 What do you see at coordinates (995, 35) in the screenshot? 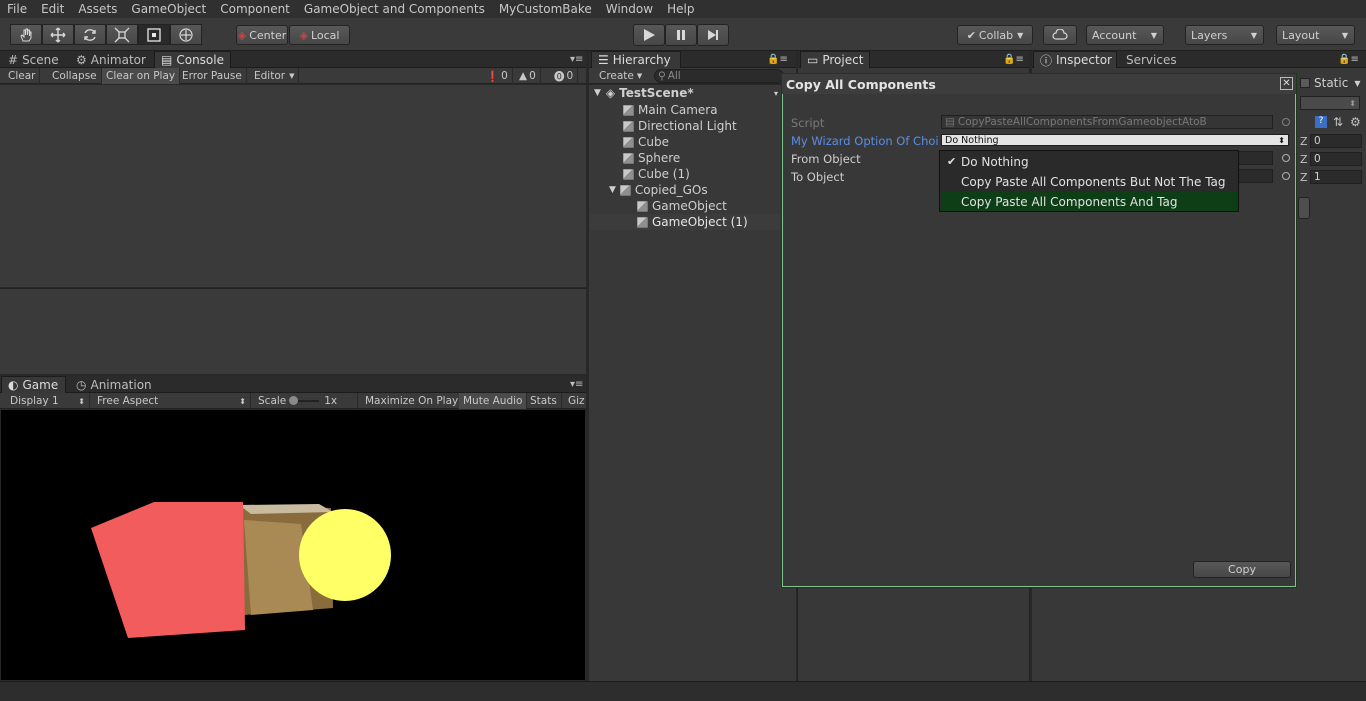
I see `collab-button: ✔ Collab ▼` at bounding box center [995, 35].